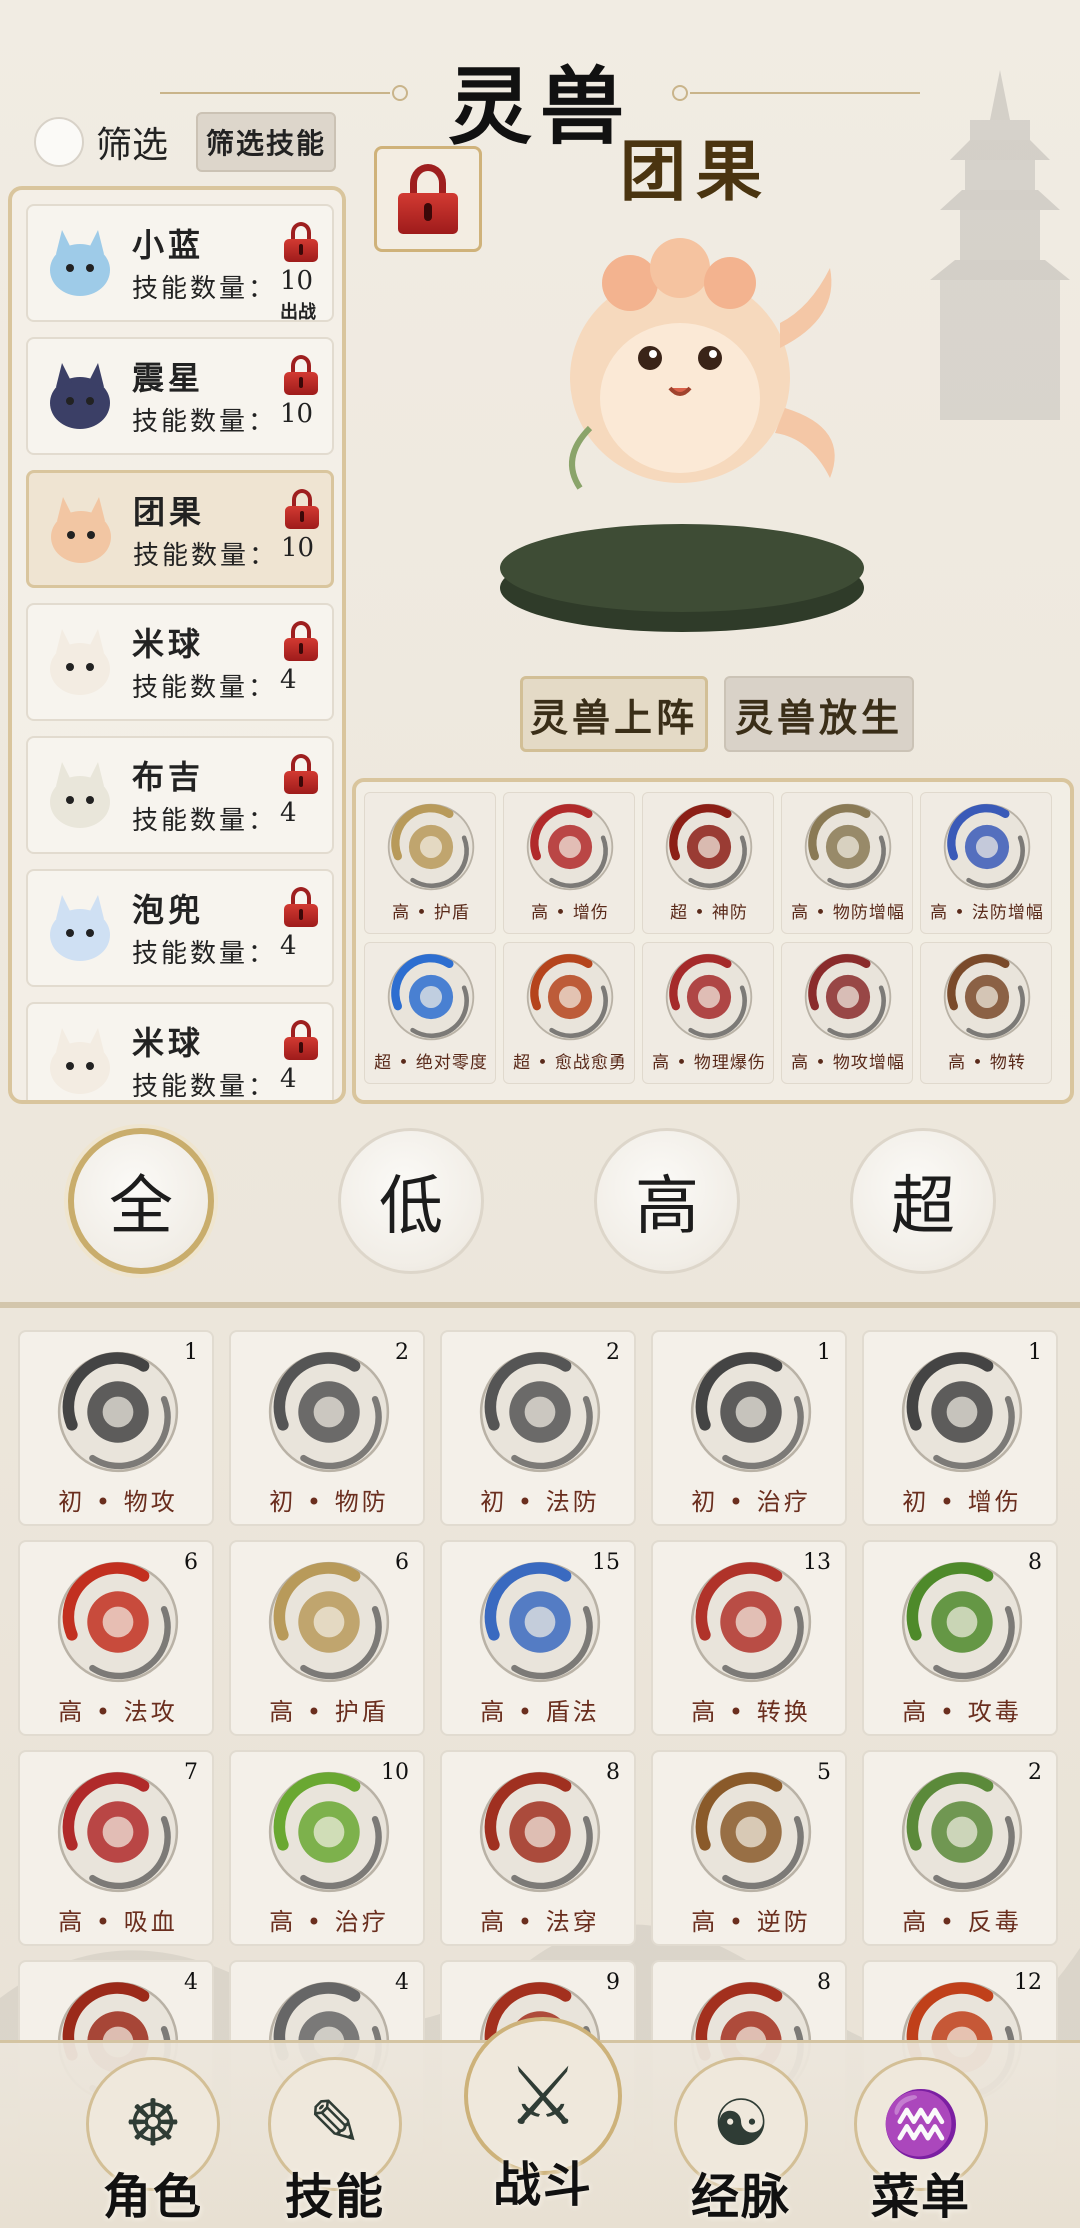  What do you see at coordinates (430, 1013) in the screenshot?
I see `equipped-skill-slot: 超 • 绝对零度` at bounding box center [430, 1013].